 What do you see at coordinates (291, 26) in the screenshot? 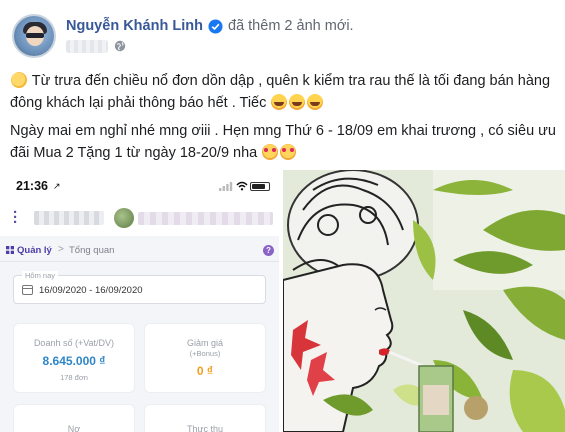
I see `post-action-text: đã thêm 2 ảnh mới.` at bounding box center [291, 26].